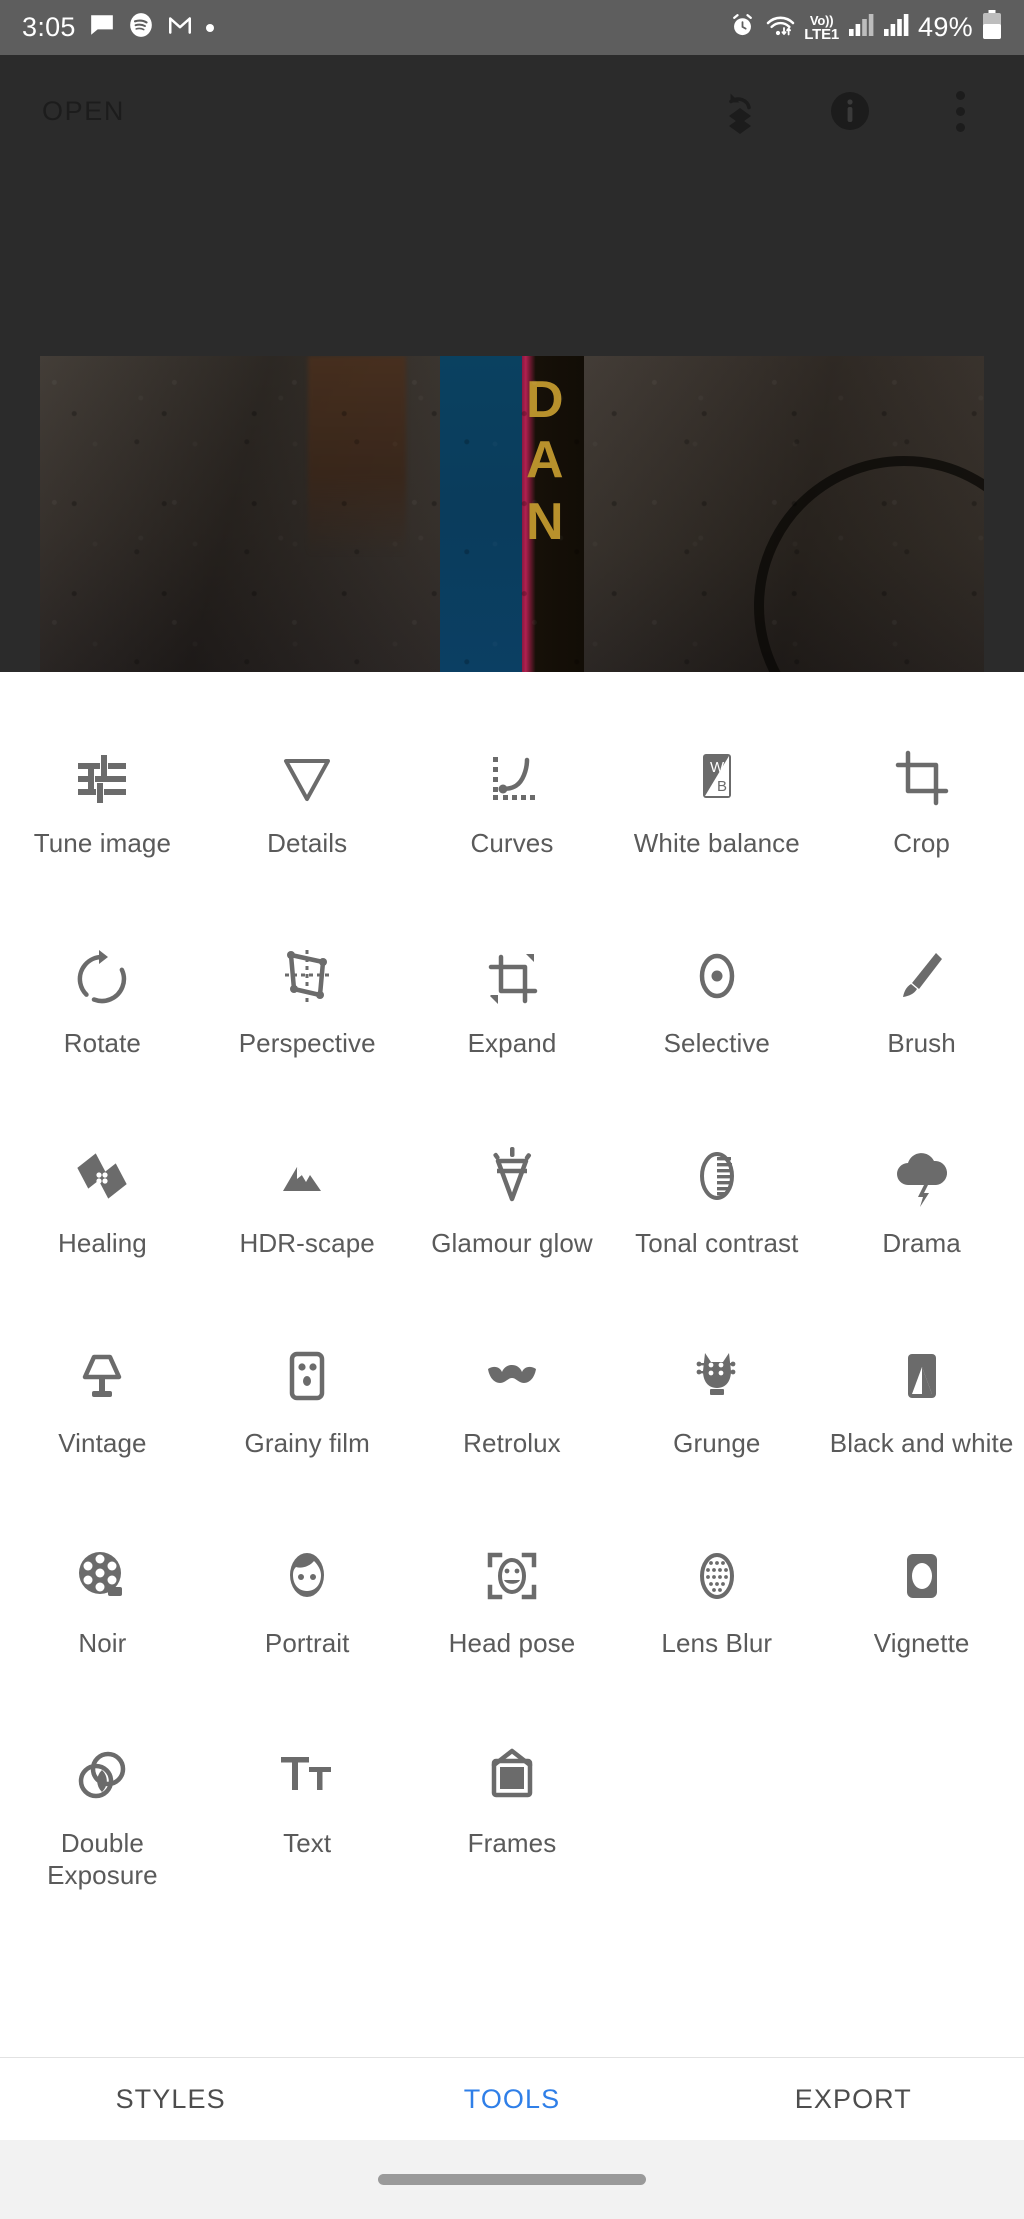 This screenshot has width=1024, height=2219. Describe the element at coordinates (141, 27) in the screenshot. I see `spotify-icon` at that location.